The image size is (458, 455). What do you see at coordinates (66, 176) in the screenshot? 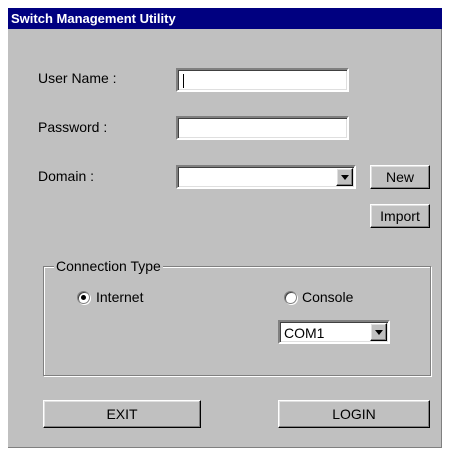
I see `domain-label: Domain :` at bounding box center [66, 176].